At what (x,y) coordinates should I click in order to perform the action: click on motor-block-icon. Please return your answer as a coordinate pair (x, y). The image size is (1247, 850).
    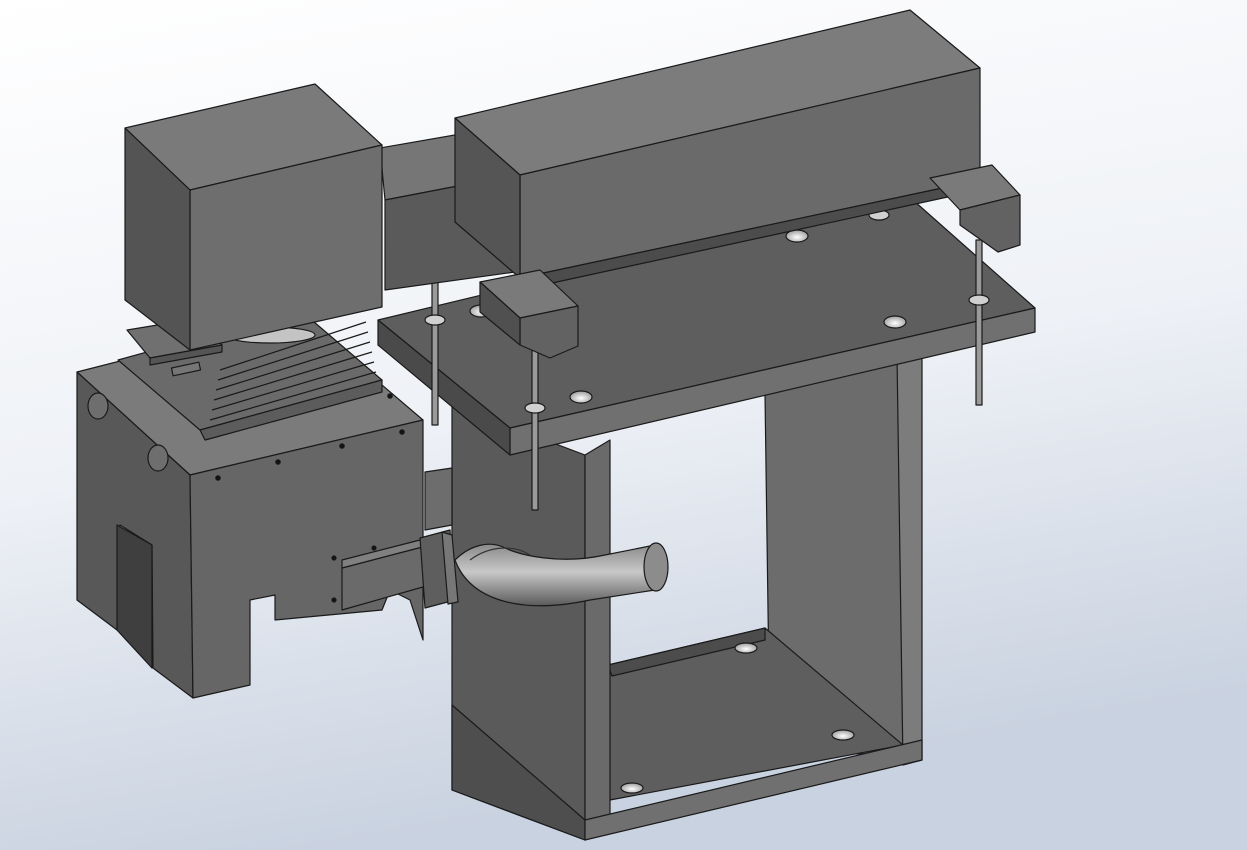
    Looking at the image, I should click on (253, 217).